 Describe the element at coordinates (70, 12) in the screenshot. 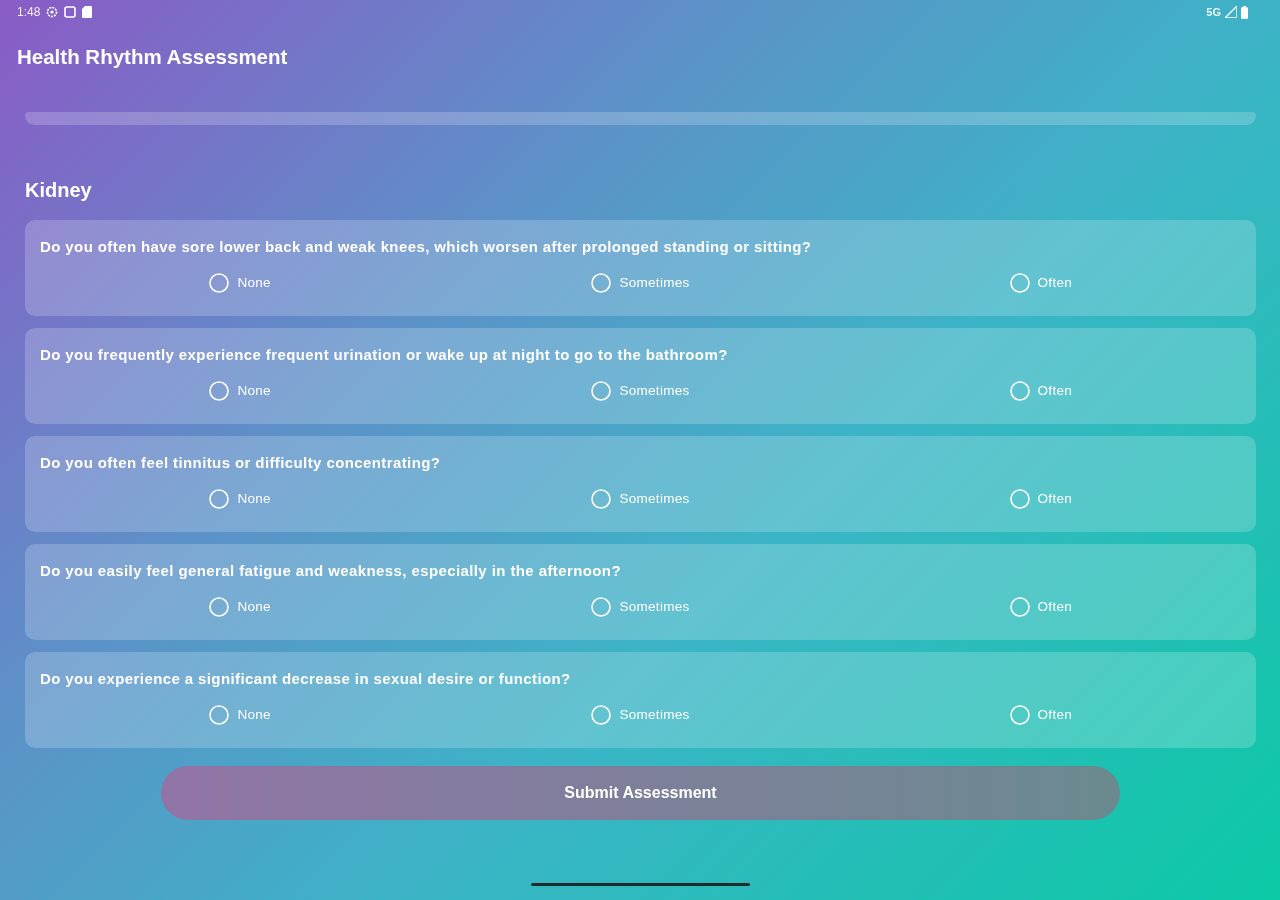

I see `square-icon` at that location.